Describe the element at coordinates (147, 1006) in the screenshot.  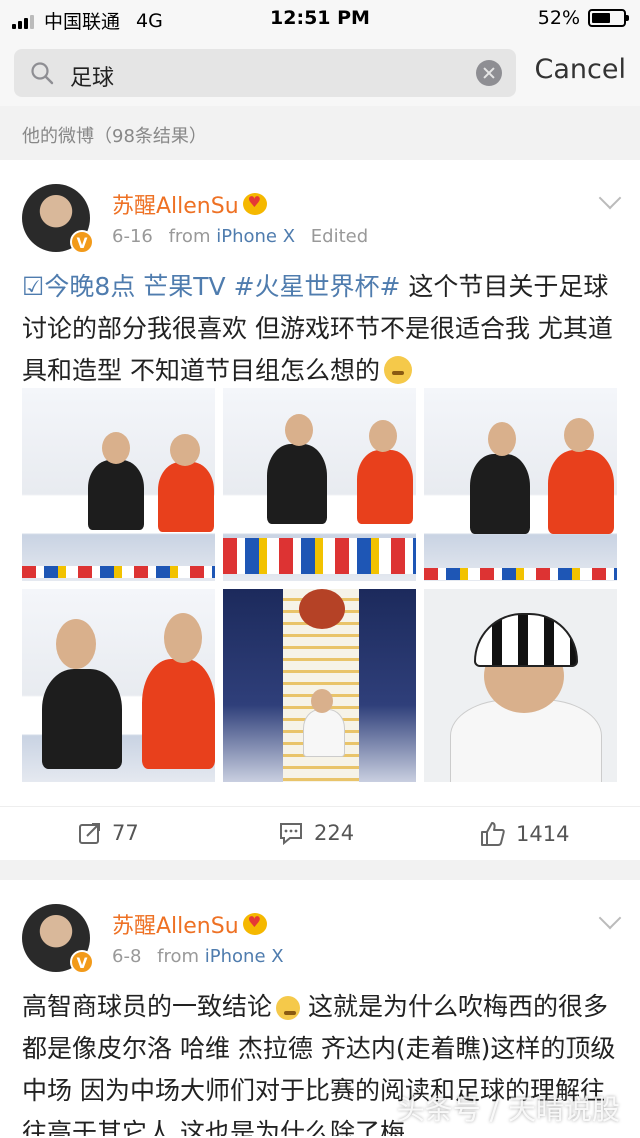
I see `post-body-part1: 高智商球员的一致结论` at that location.